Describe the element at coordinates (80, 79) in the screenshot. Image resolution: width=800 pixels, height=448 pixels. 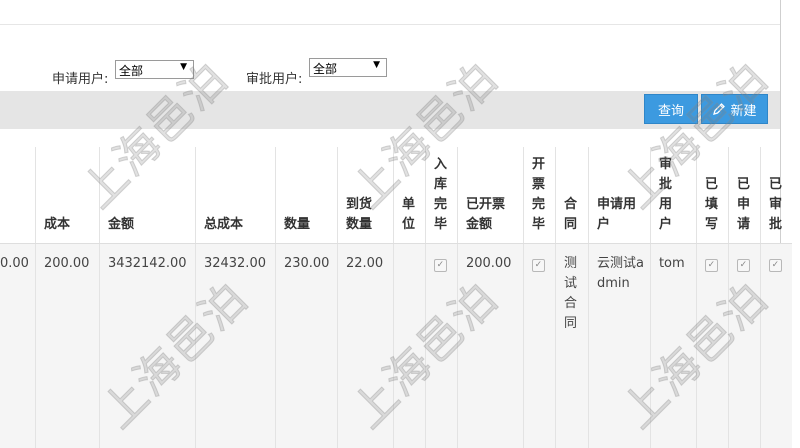
I see `applicant-filter-label: 申请用户:` at that location.